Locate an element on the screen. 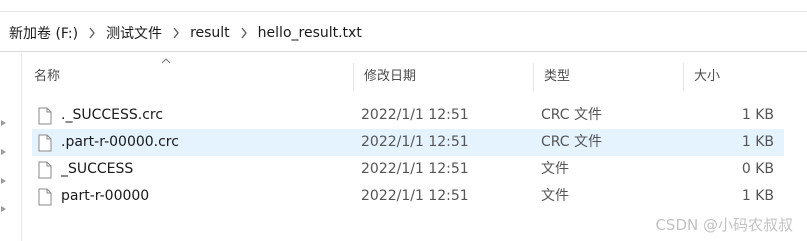 This screenshot has height=241, width=807. breadcrumb-item-folder: 测试文件 is located at coordinates (134, 33).